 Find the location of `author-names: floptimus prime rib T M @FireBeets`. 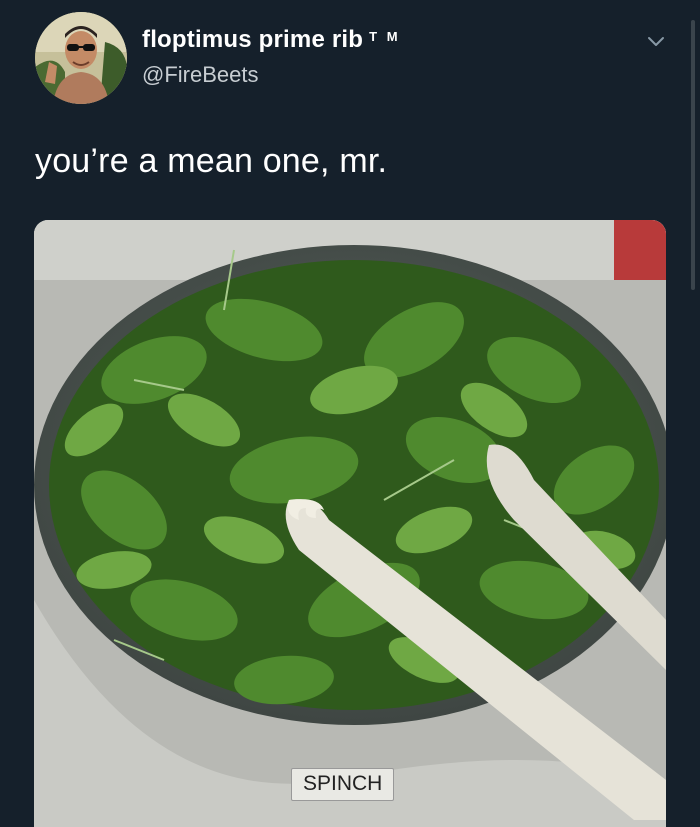

author-names: floptimus prime rib T M @FireBeets is located at coordinates (271, 57).